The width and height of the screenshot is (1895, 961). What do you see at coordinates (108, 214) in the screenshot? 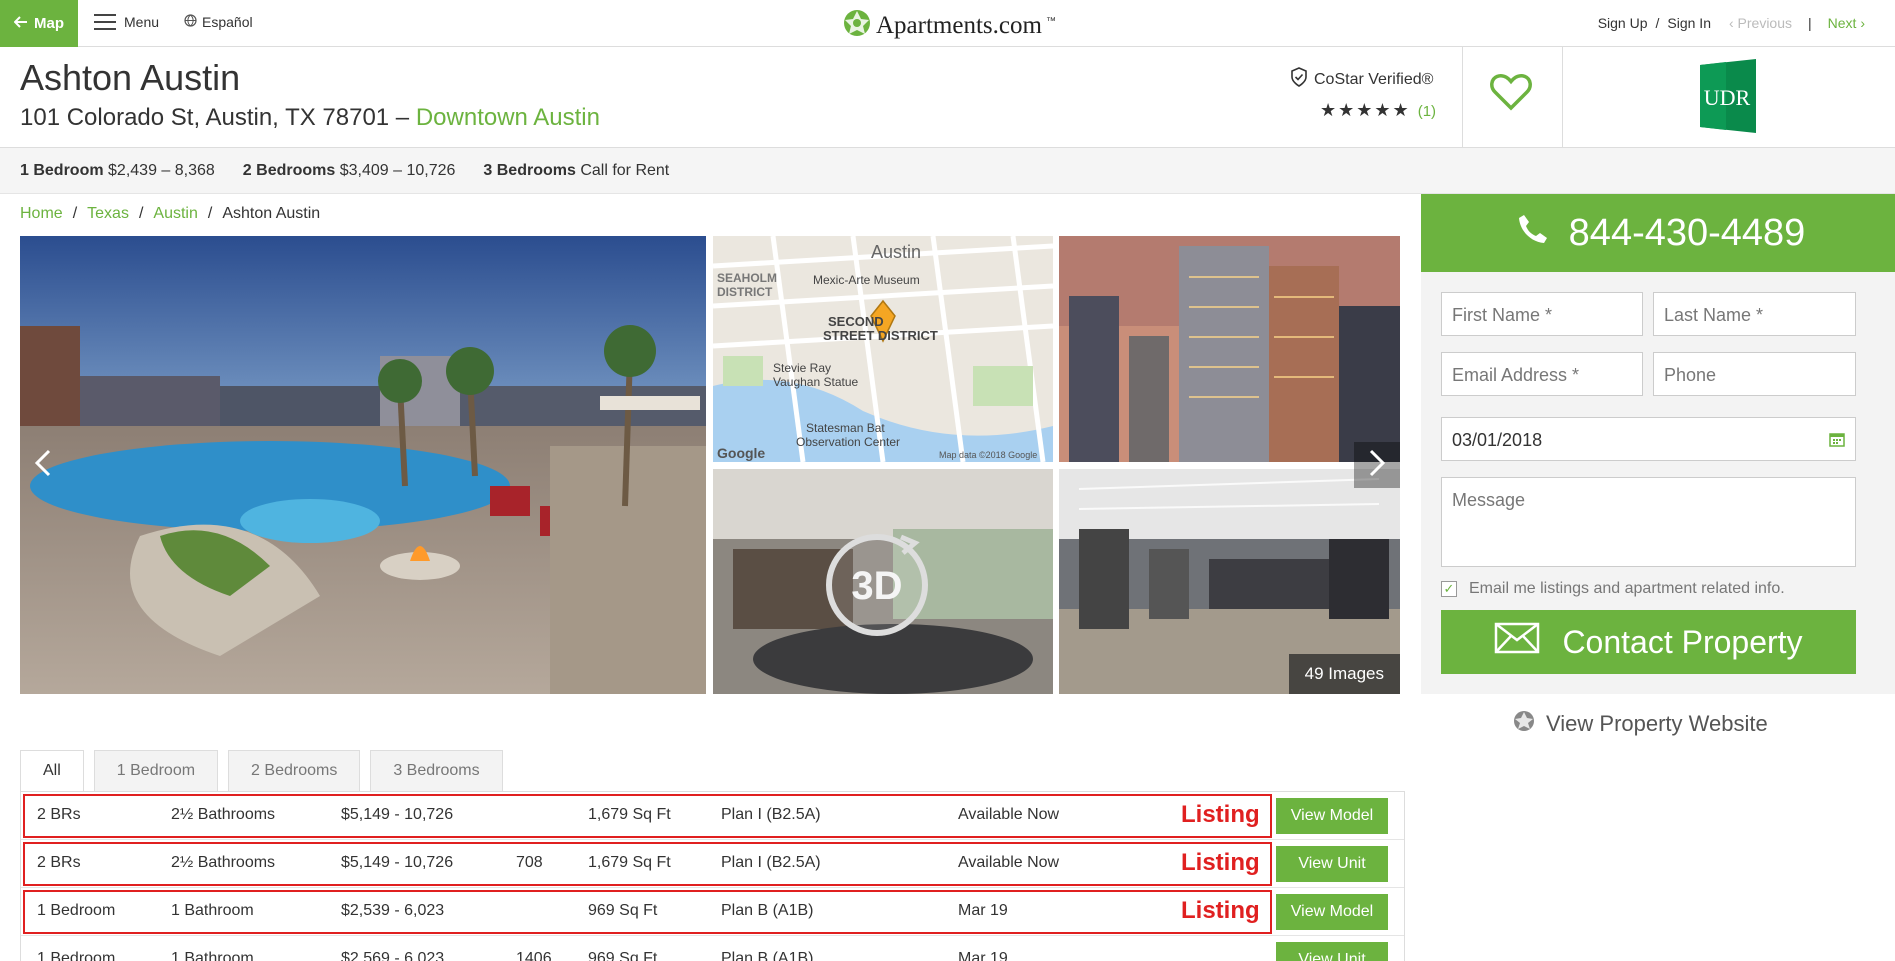
I see `breadcrumb-state: Texas` at bounding box center [108, 214].